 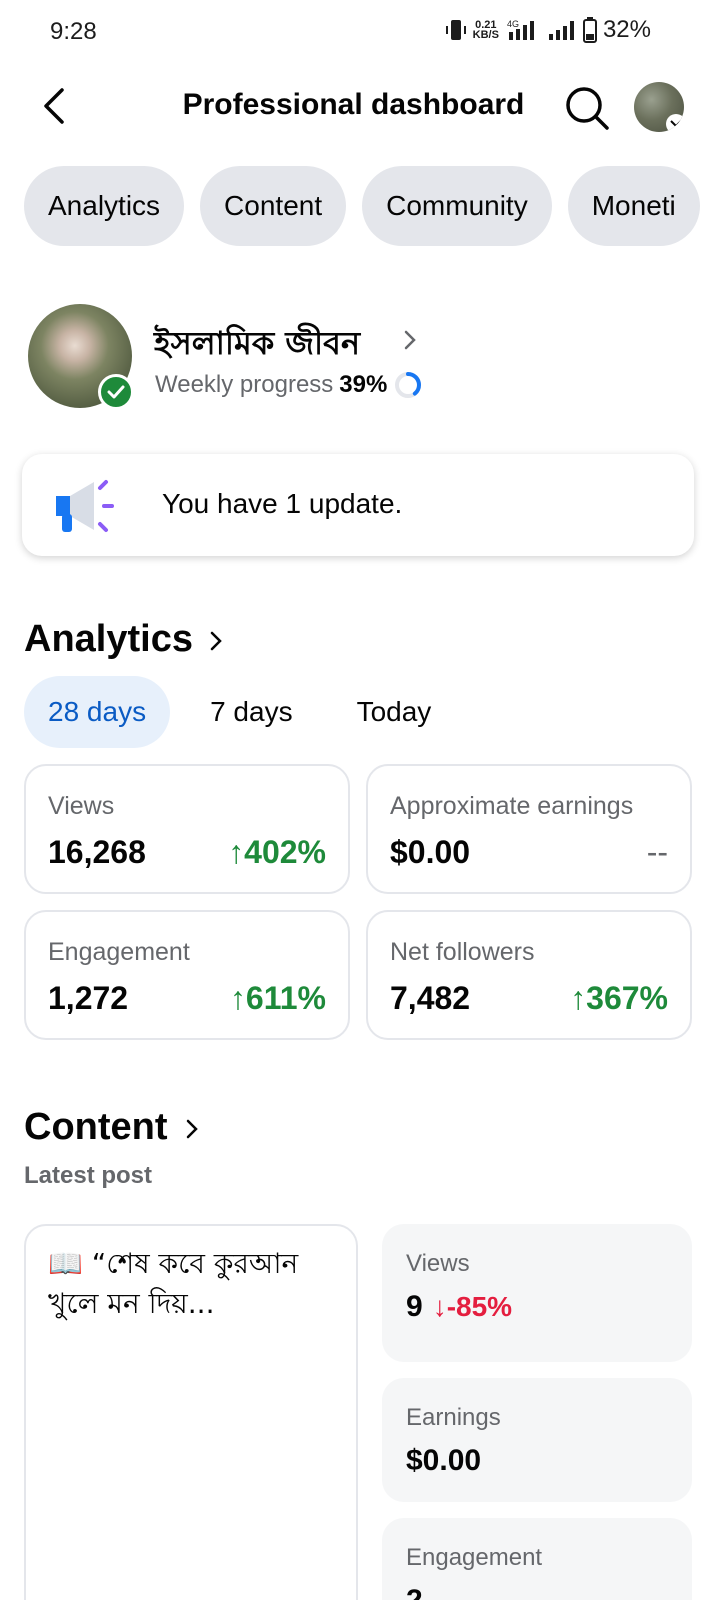 I want to click on metric-value: 9 ↓-85%, so click(x=459, y=1307).